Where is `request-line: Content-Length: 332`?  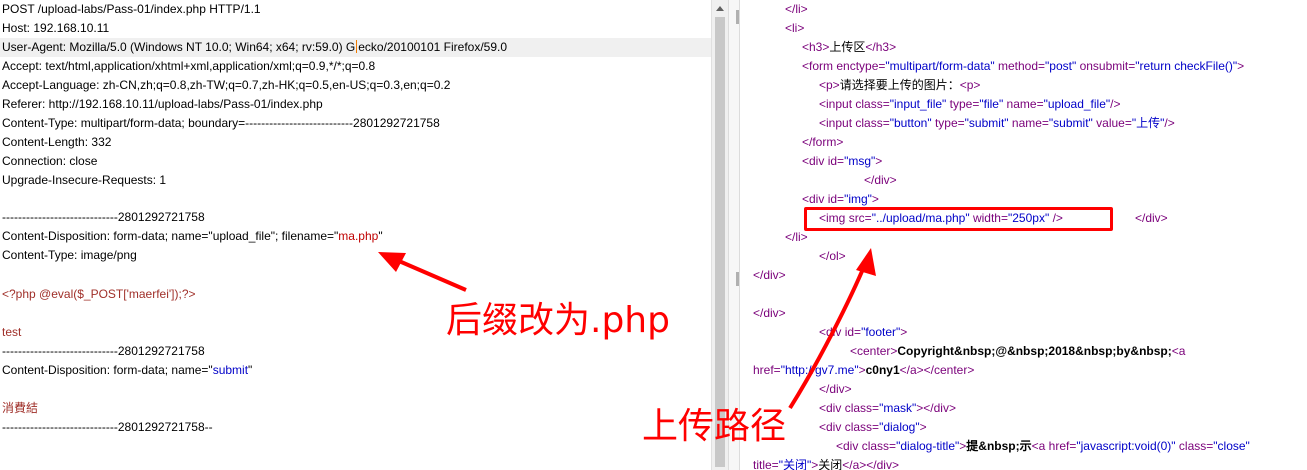
request-line: Content-Length: 332 is located at coordinates (57, 142).